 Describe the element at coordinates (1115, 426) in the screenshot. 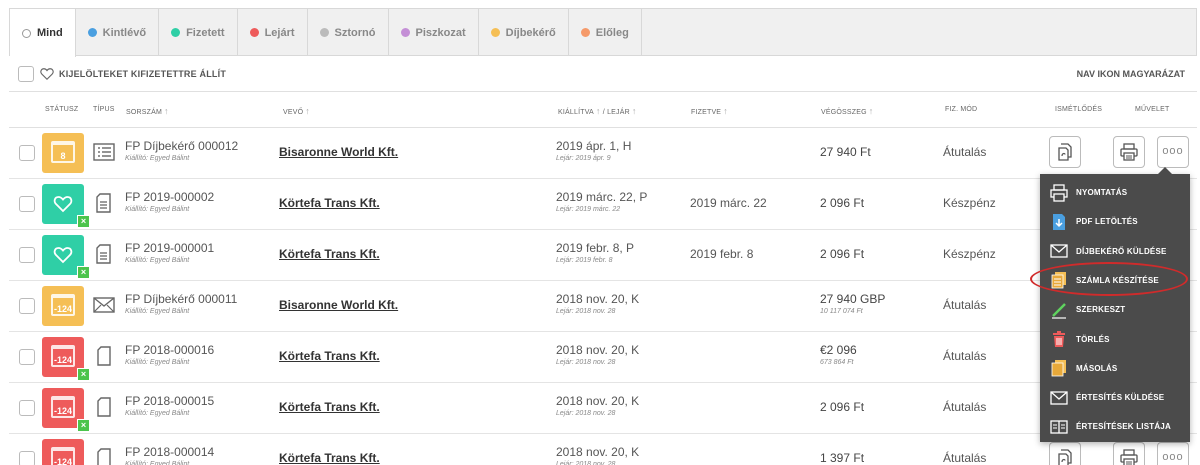

I see `menu-item: ÉRTESÍTÉSEK LISTÁJA` at that location.